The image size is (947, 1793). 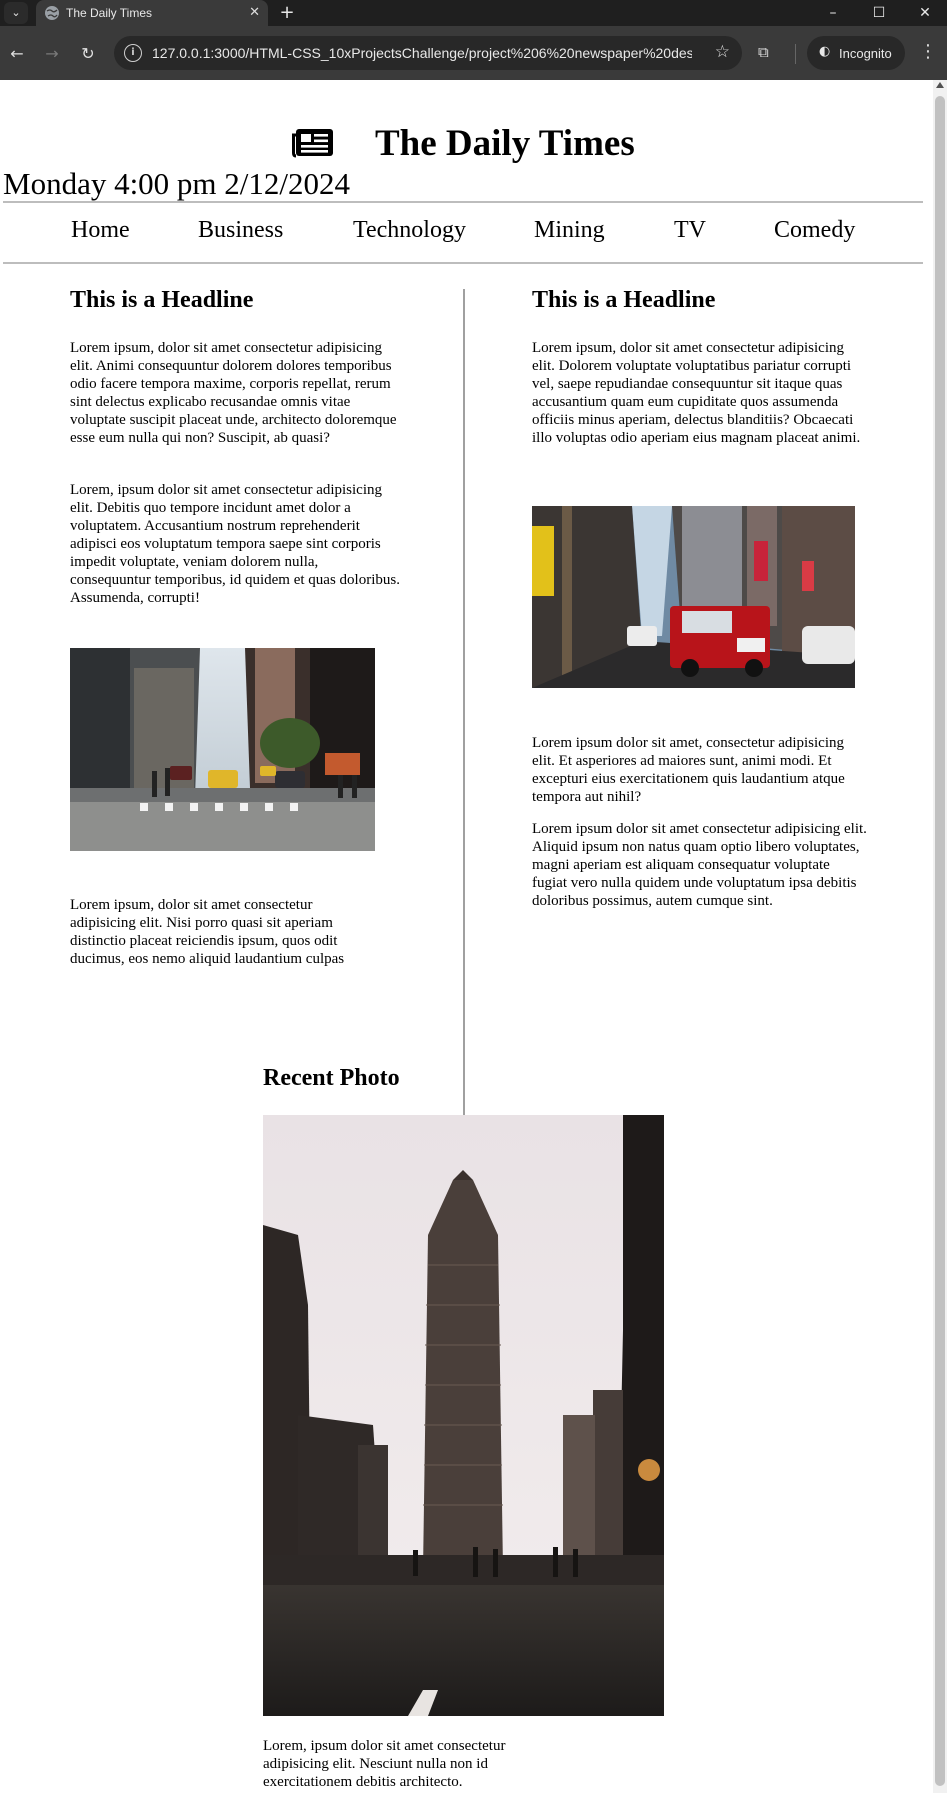 What do you see at coordinates (88, 54) in the screenshot?
I see `reload-icon: ↻` at bounding box center [88, 54].